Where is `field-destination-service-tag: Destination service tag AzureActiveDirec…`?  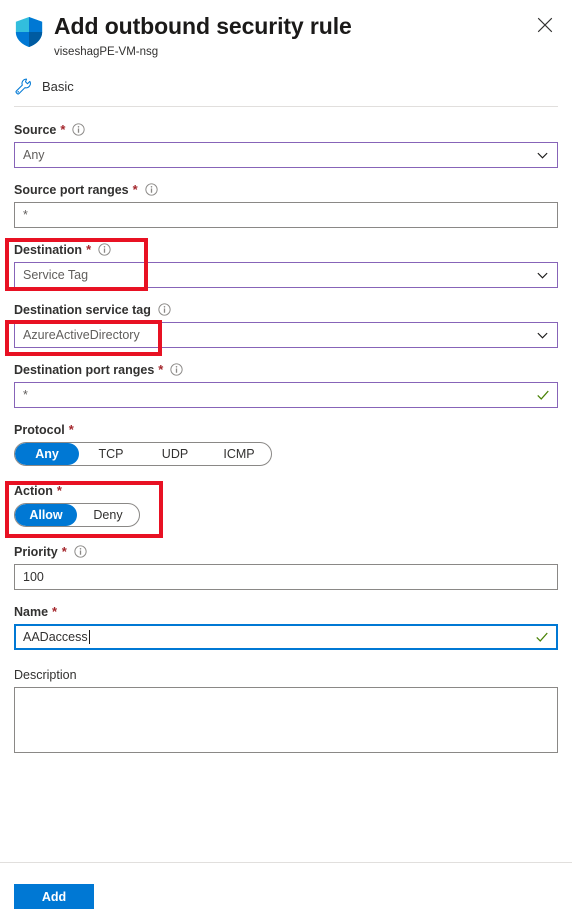
field-destination-service-tag: Destination service tag AzureActiveDirec… is located at coordinates (286, 324).